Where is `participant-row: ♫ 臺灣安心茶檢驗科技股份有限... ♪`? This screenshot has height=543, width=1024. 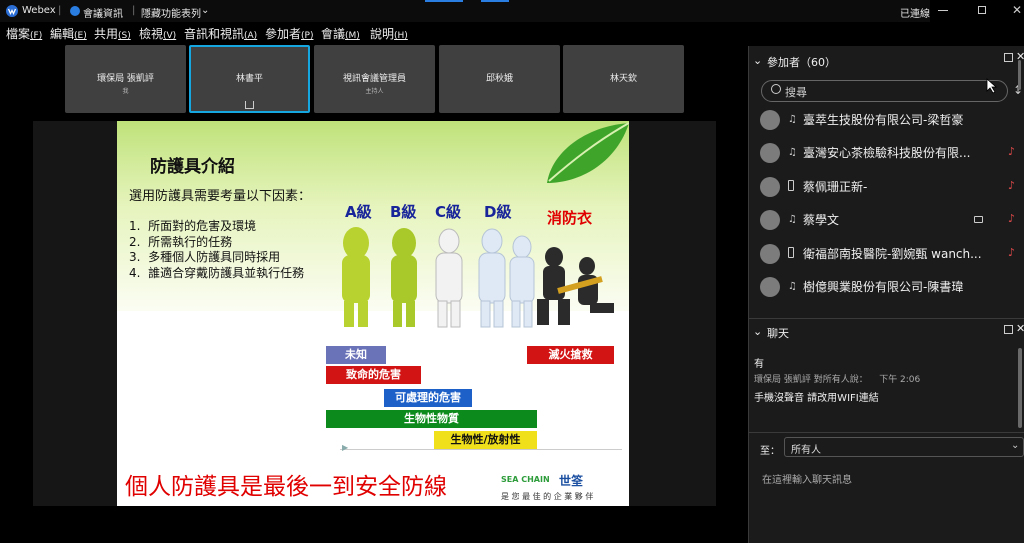 participant-row: ♫ 臺灣安心茶檢驗科技股份有限... ♪ is located at coordinates (891, 153).